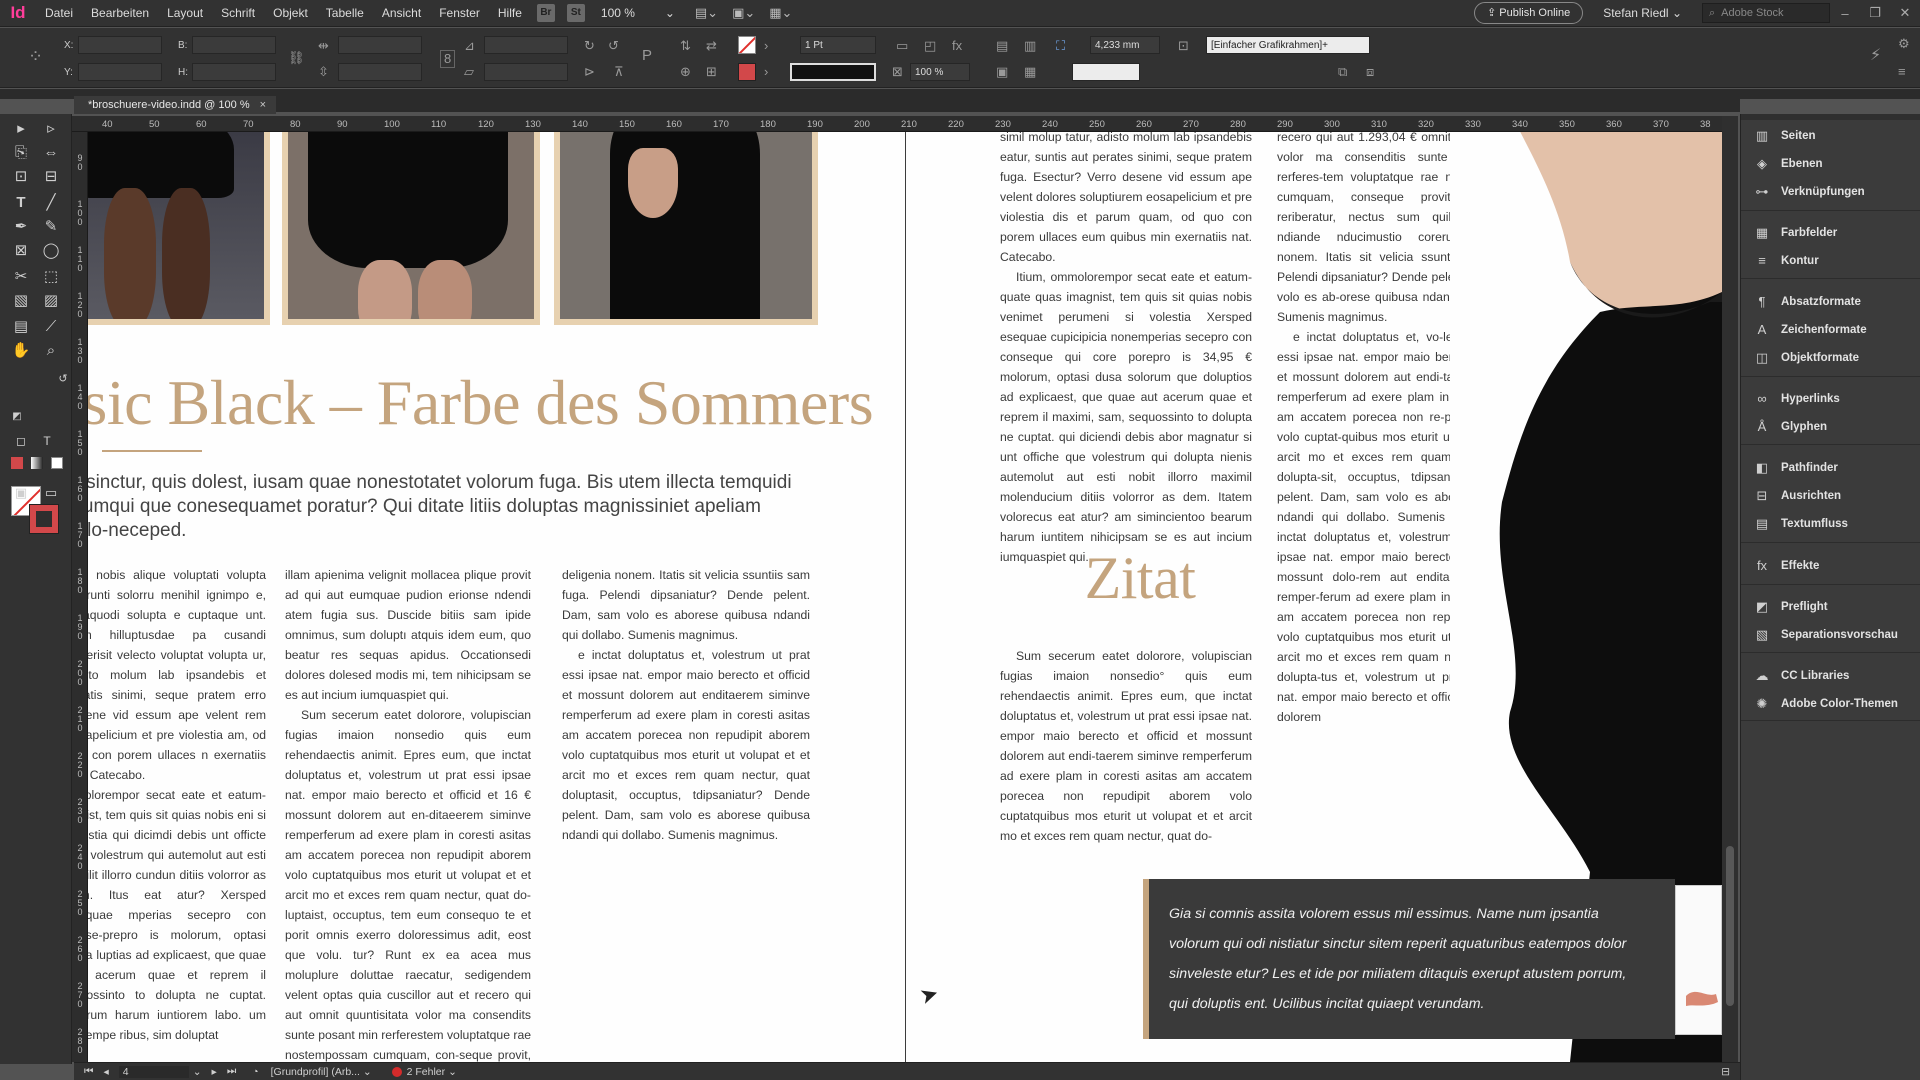 This screenshot has height=1080, width=1920. What do you see at coordinates (1529, 13) in the screenshot?
I see `publish-online-button: ⇪ Publish Online` at bounding box center [1529, 13].